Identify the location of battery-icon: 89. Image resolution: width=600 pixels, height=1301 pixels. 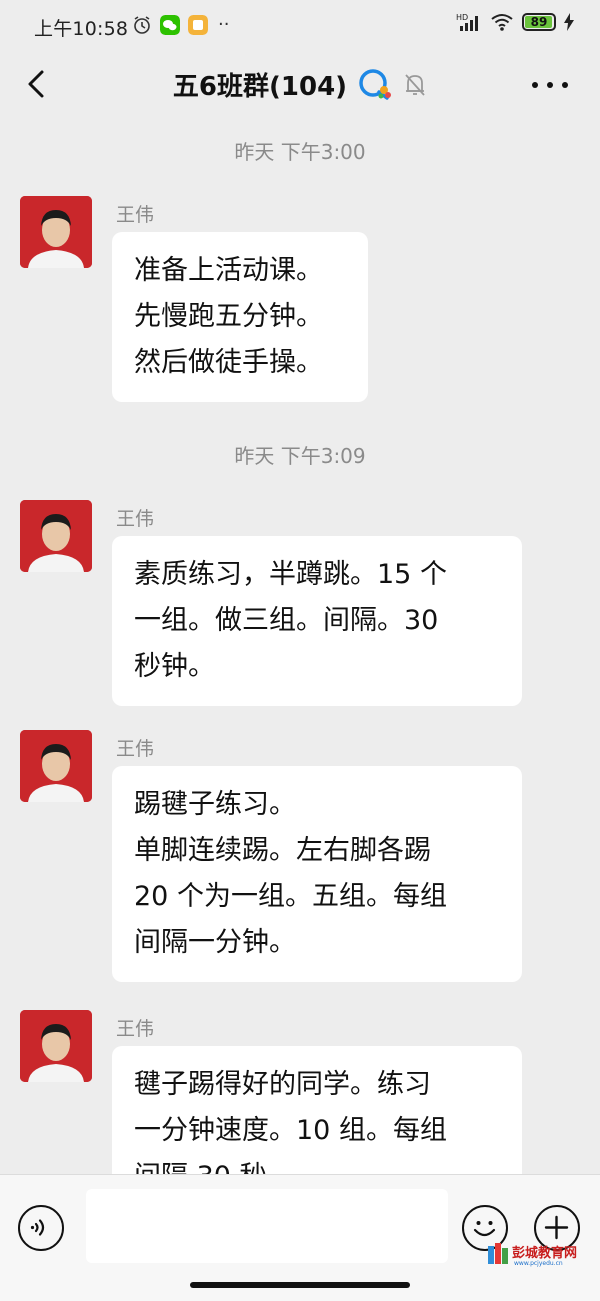
(539, 22).